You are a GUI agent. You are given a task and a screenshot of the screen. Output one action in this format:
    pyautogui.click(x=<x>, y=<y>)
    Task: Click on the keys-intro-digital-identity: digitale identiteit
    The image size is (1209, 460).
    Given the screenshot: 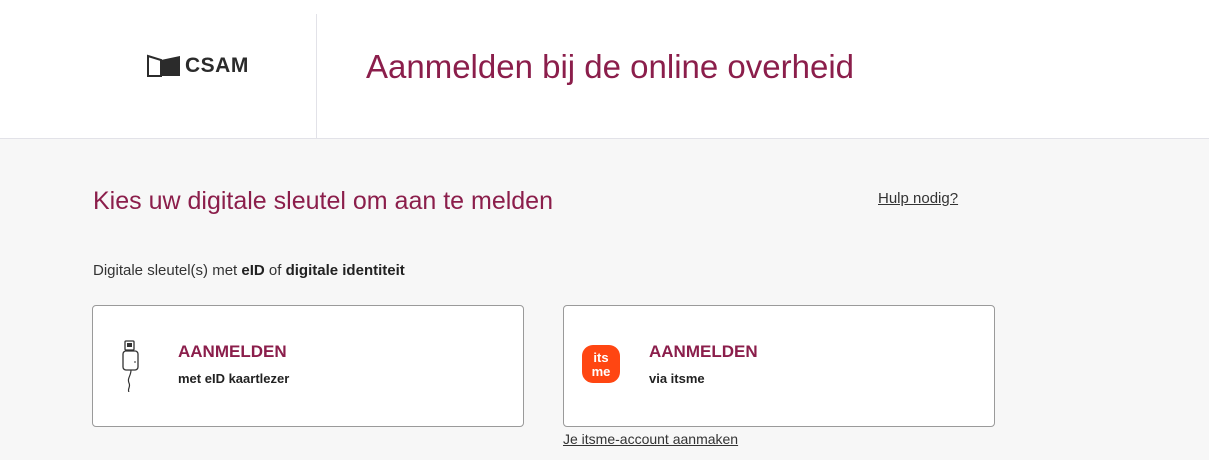 What is the action you would take?
    pyautogui.click(x=345, y=270)
    